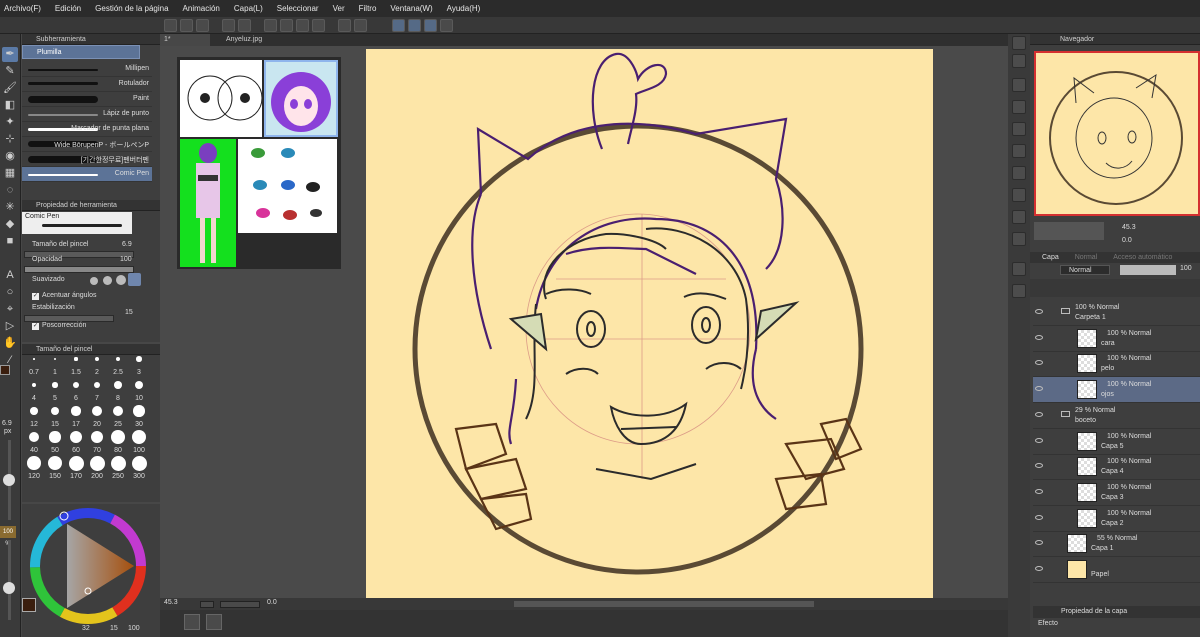 The width and height of the screenshot is (1200, 637). I want to click on brush-comic-pen: Comic Pen, so click(87, 174).